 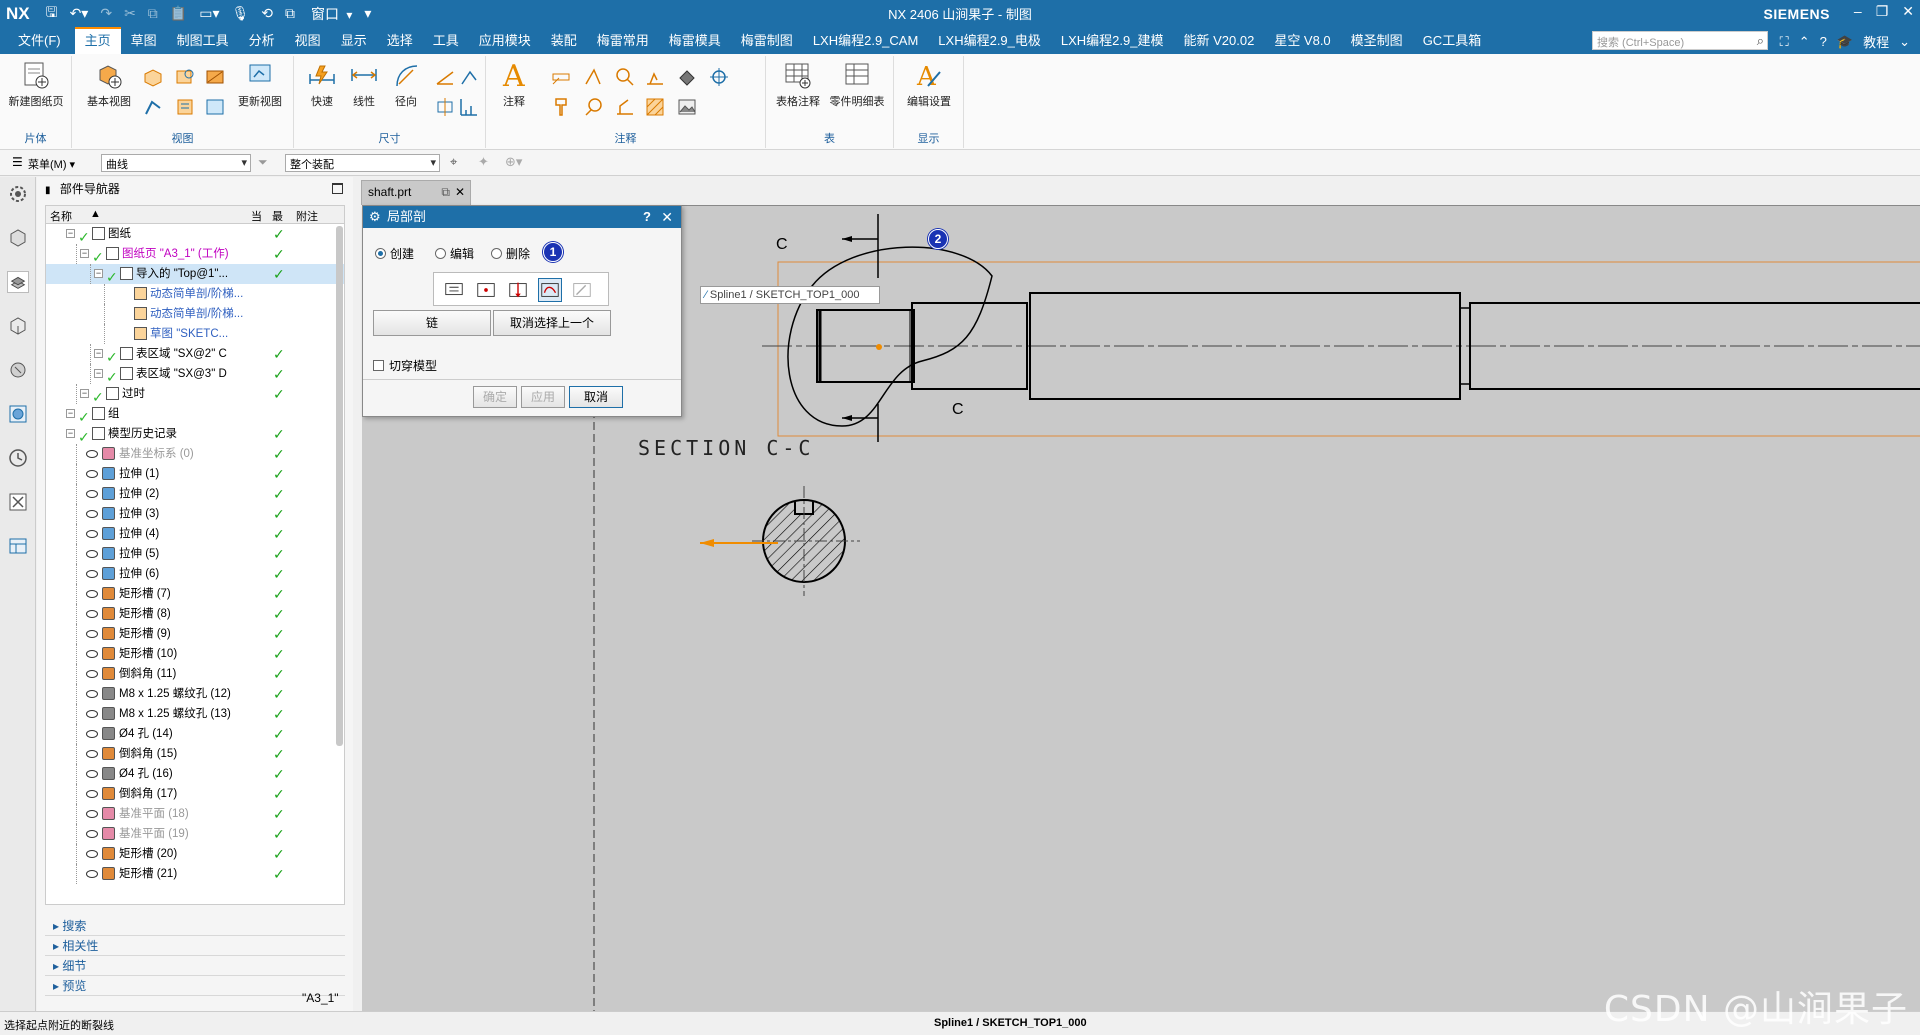 I want to click on cut-icon: ✂, so click(x=130, y=13).